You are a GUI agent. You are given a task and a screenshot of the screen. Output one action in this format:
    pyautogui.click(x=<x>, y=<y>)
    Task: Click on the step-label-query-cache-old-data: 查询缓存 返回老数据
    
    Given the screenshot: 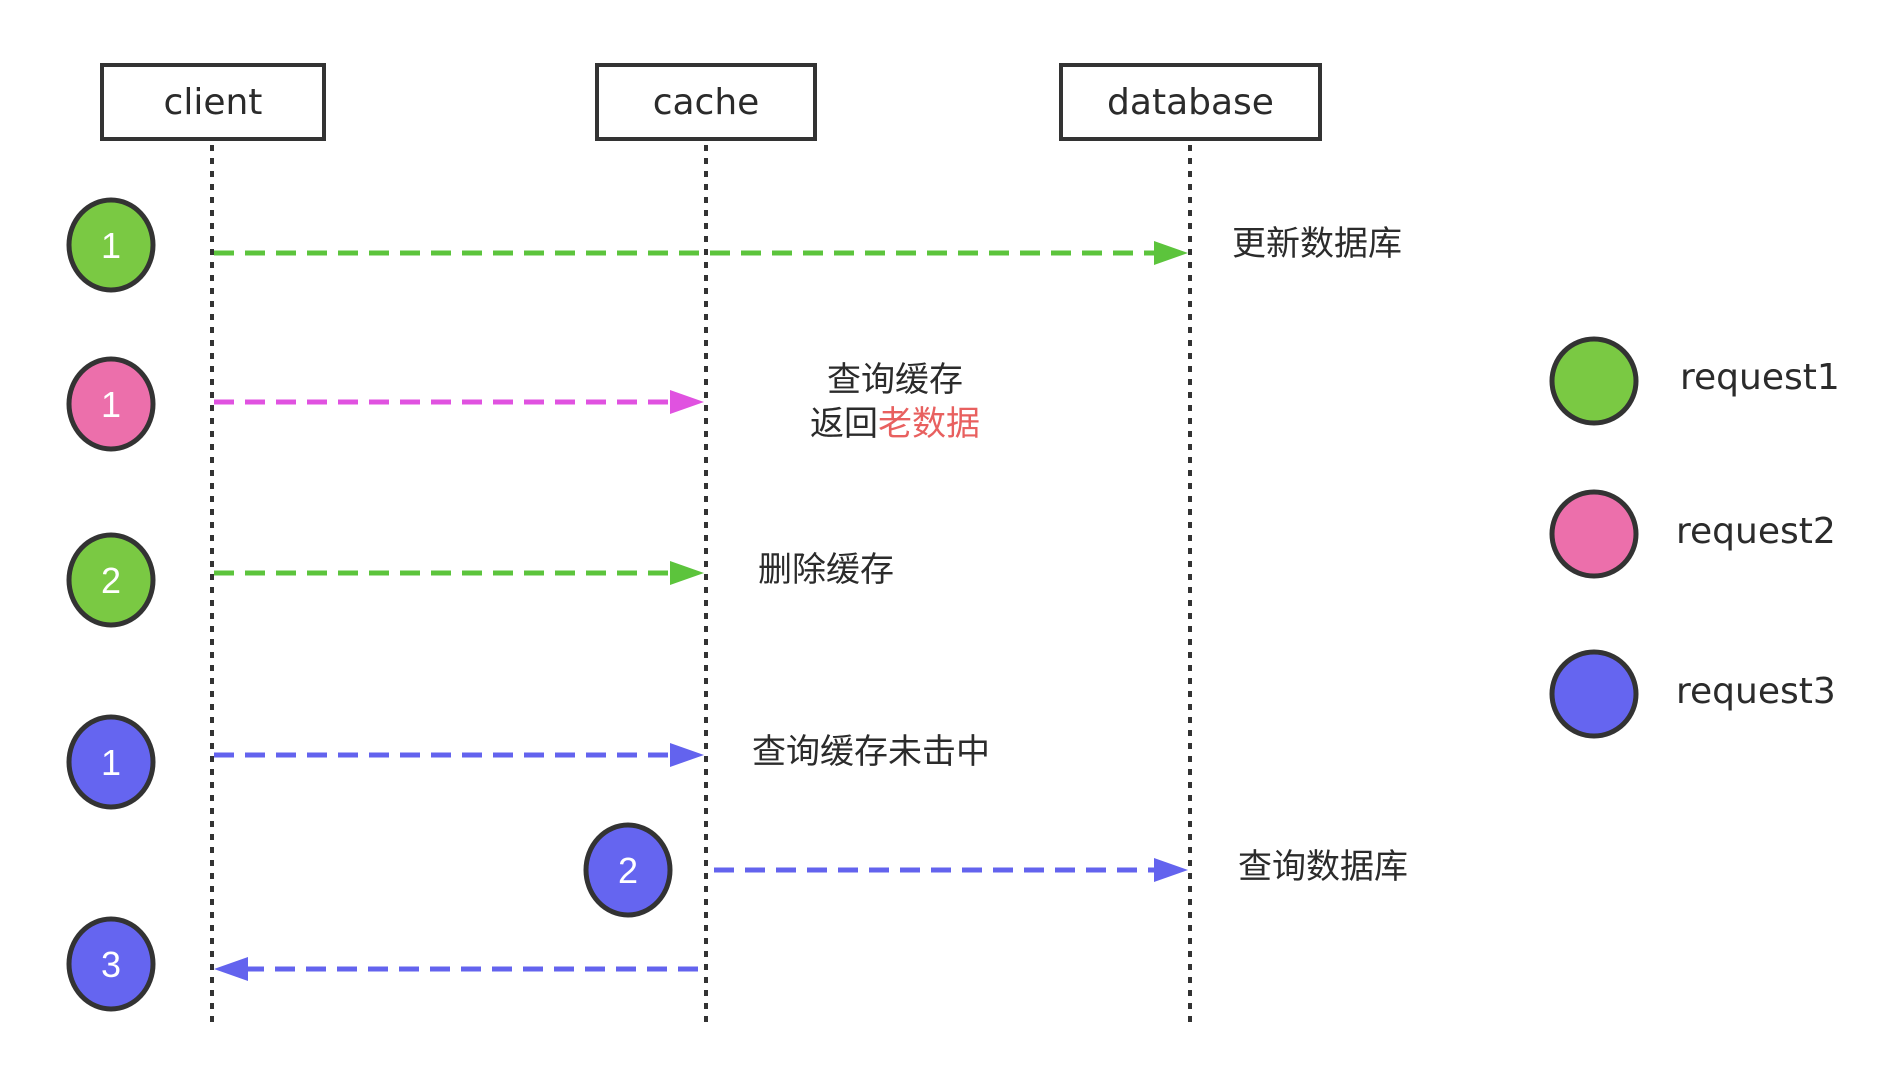 What is the action you would take?
    pyautogui.click(x=895, y=402)
    